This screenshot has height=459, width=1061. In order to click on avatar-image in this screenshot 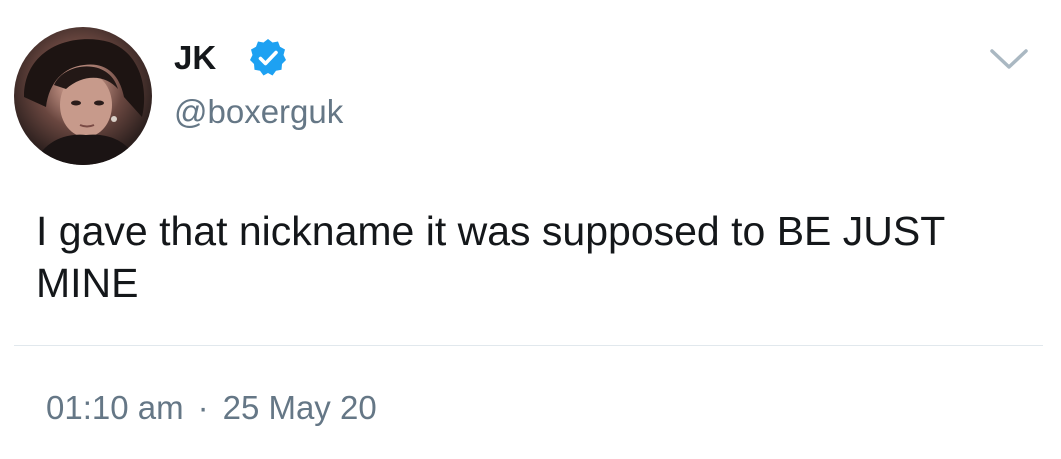, I will do `click(84, 102)`.